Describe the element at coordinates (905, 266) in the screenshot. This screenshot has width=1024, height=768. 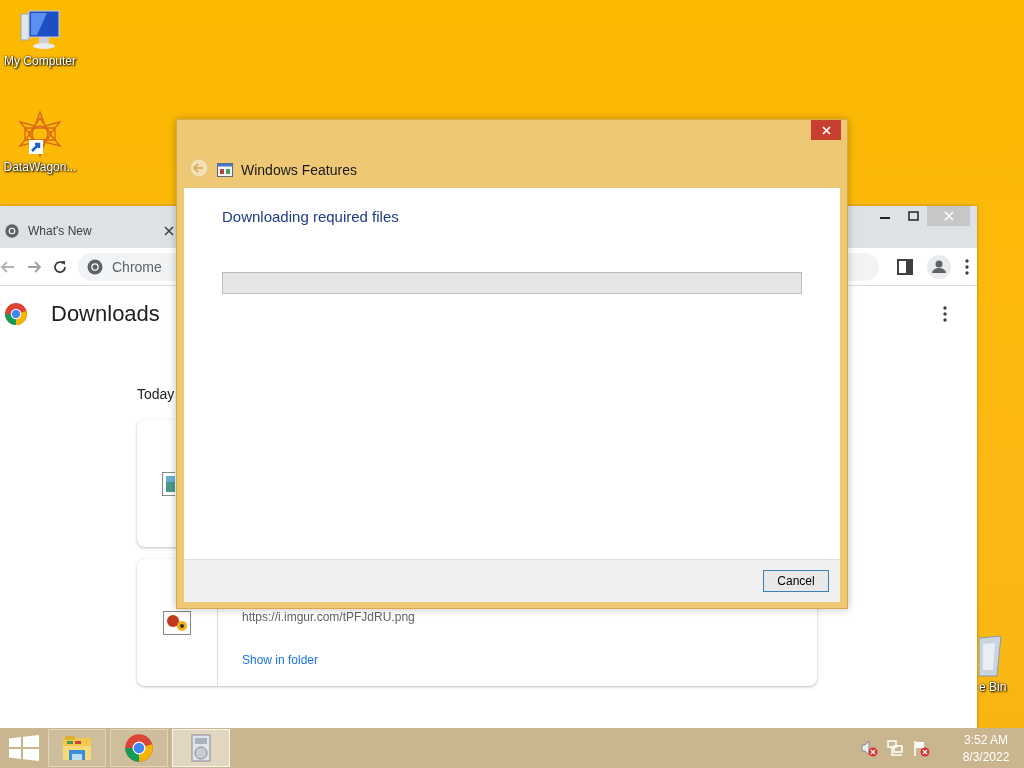
I see `side-panel-icon` at that location.